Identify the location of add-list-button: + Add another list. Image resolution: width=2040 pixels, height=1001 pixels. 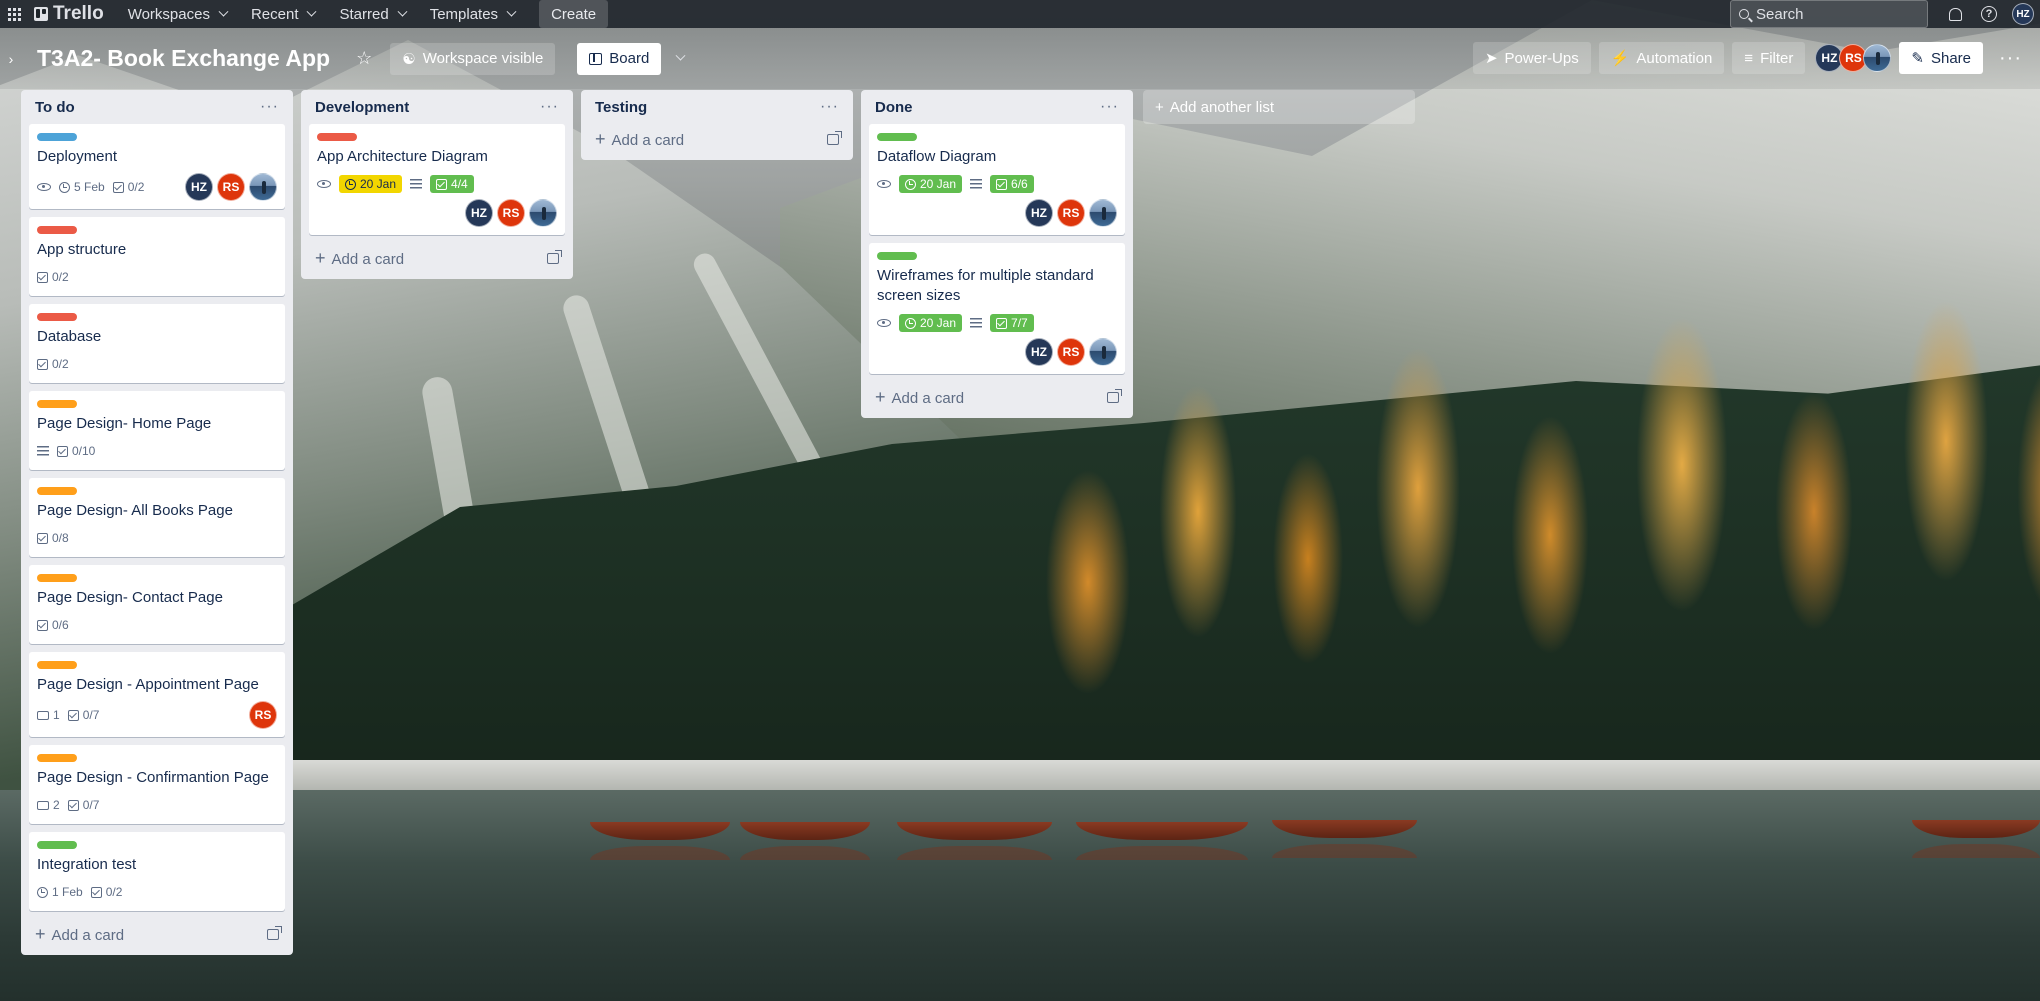
(1279, 107).